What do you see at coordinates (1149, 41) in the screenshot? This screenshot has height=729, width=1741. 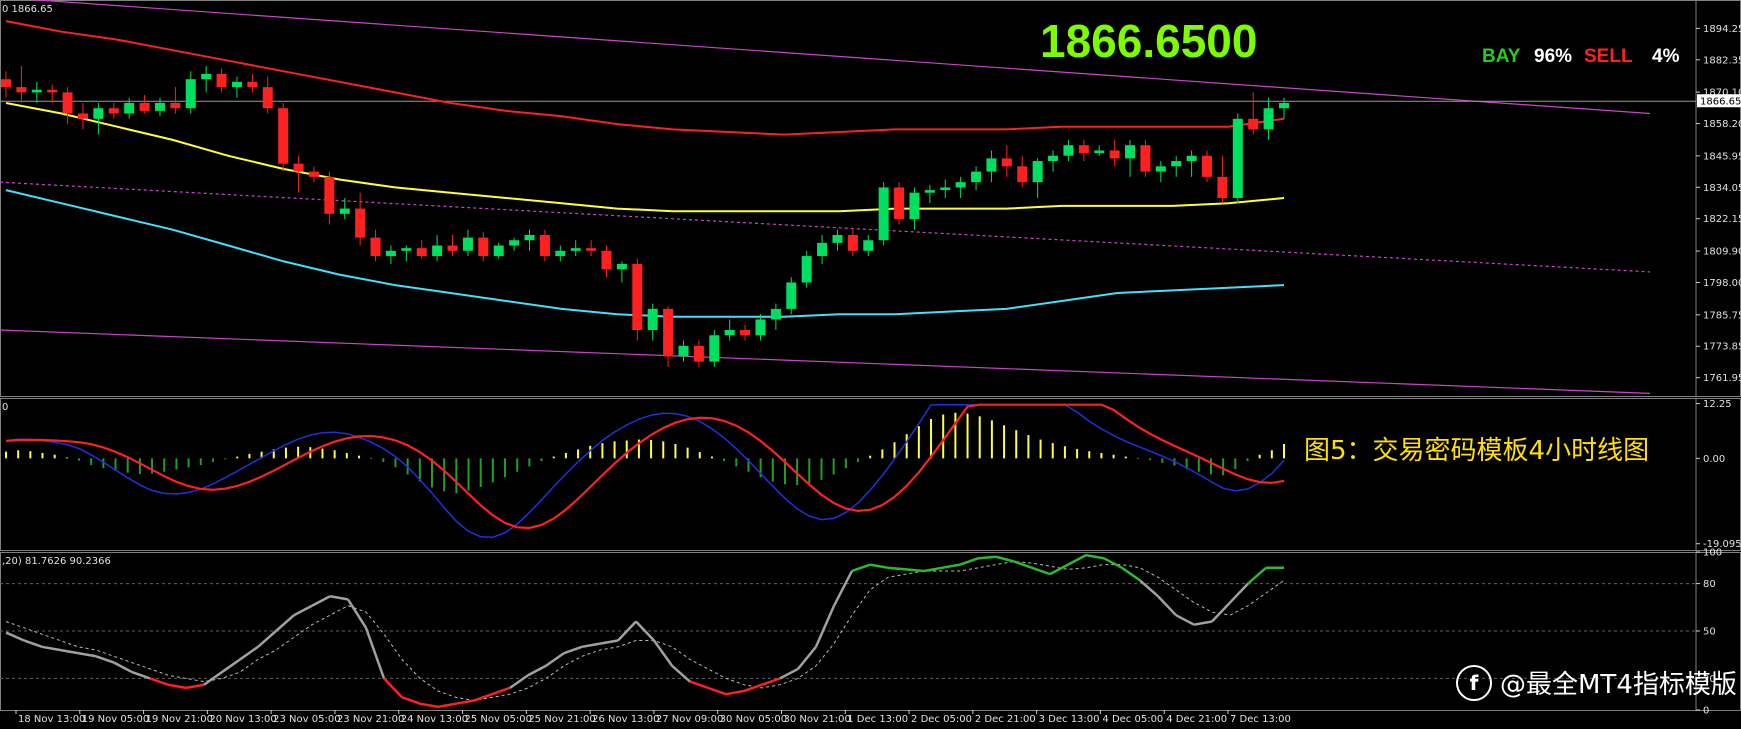 I see `current-price-display: 1866.6500` at bounding box center [1149, 41].